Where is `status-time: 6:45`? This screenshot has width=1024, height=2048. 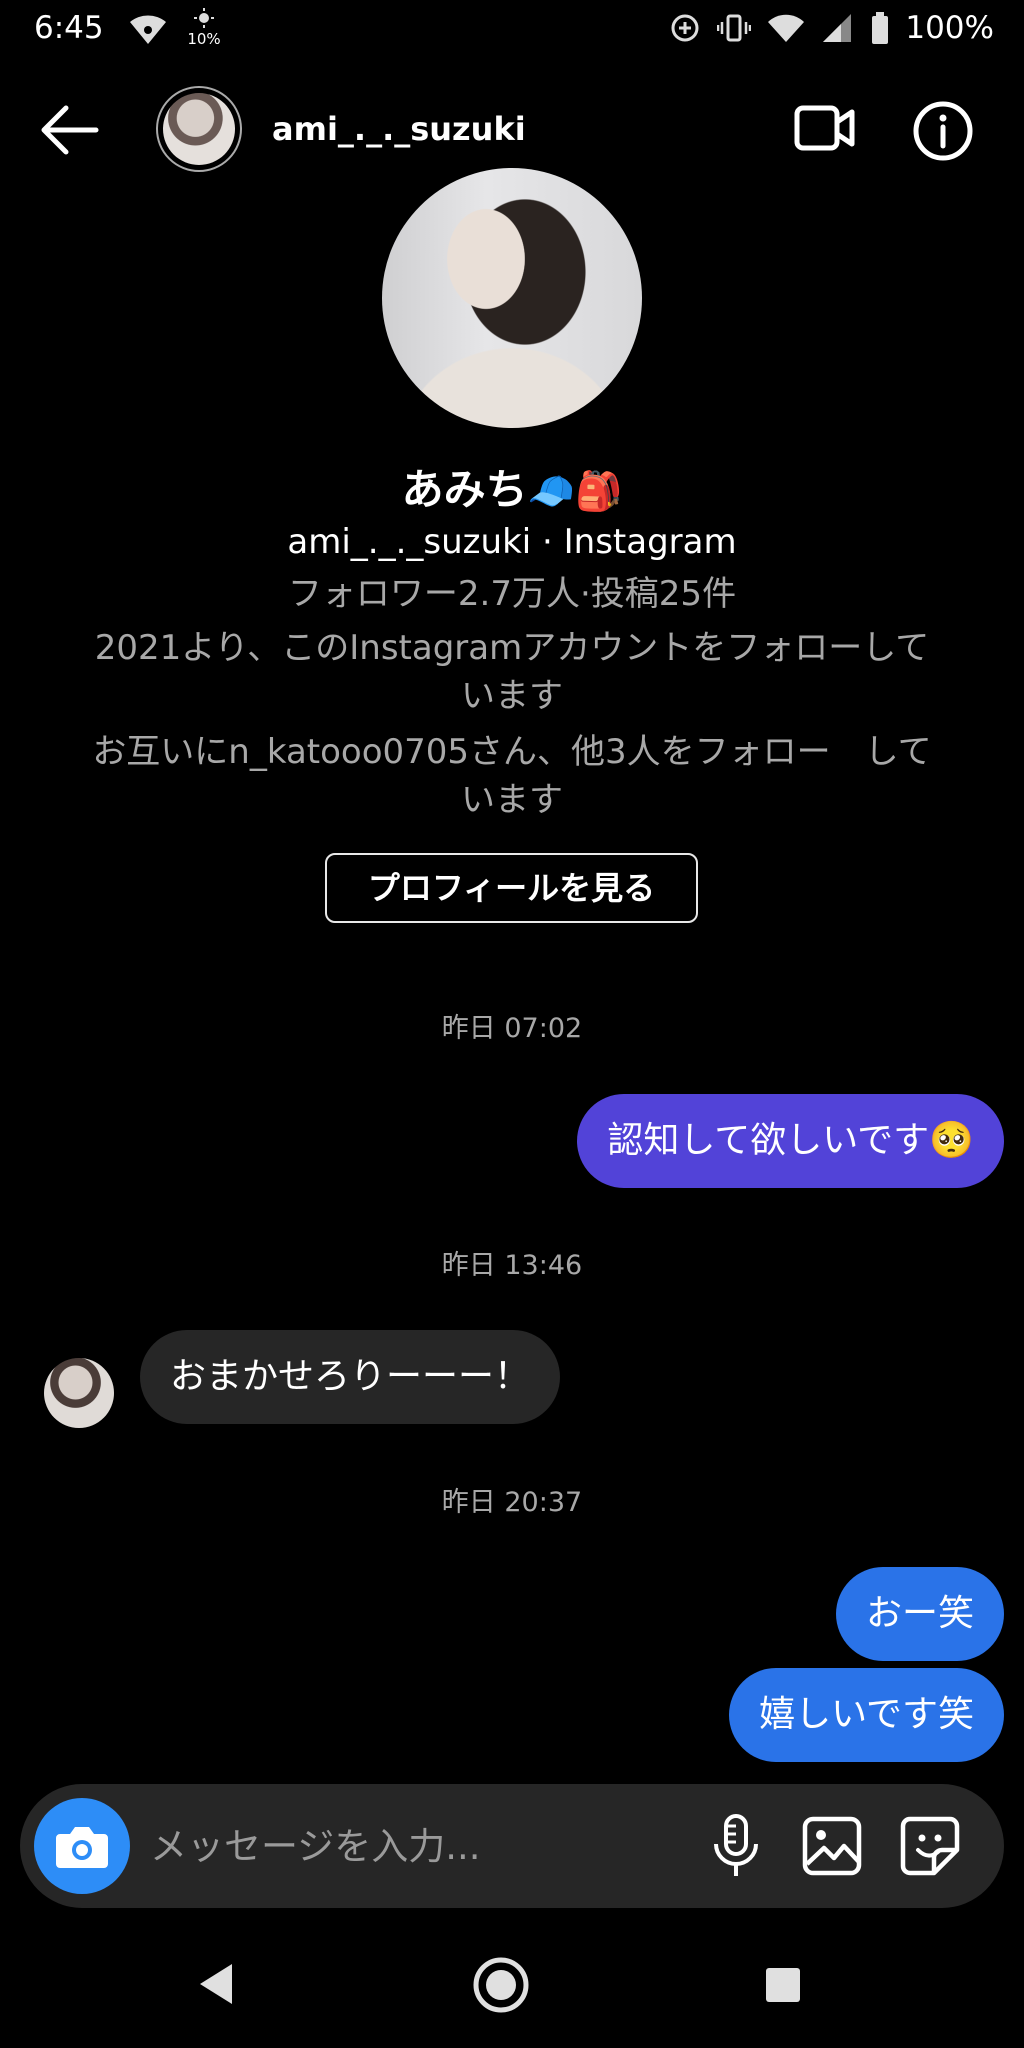
status-time: 6:45 is located at coordinates (69, 28).